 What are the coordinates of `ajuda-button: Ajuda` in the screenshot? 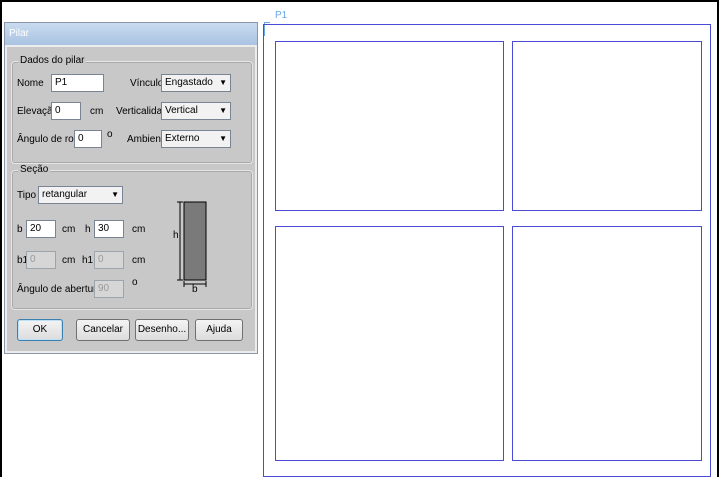 It's located at (219, 330).